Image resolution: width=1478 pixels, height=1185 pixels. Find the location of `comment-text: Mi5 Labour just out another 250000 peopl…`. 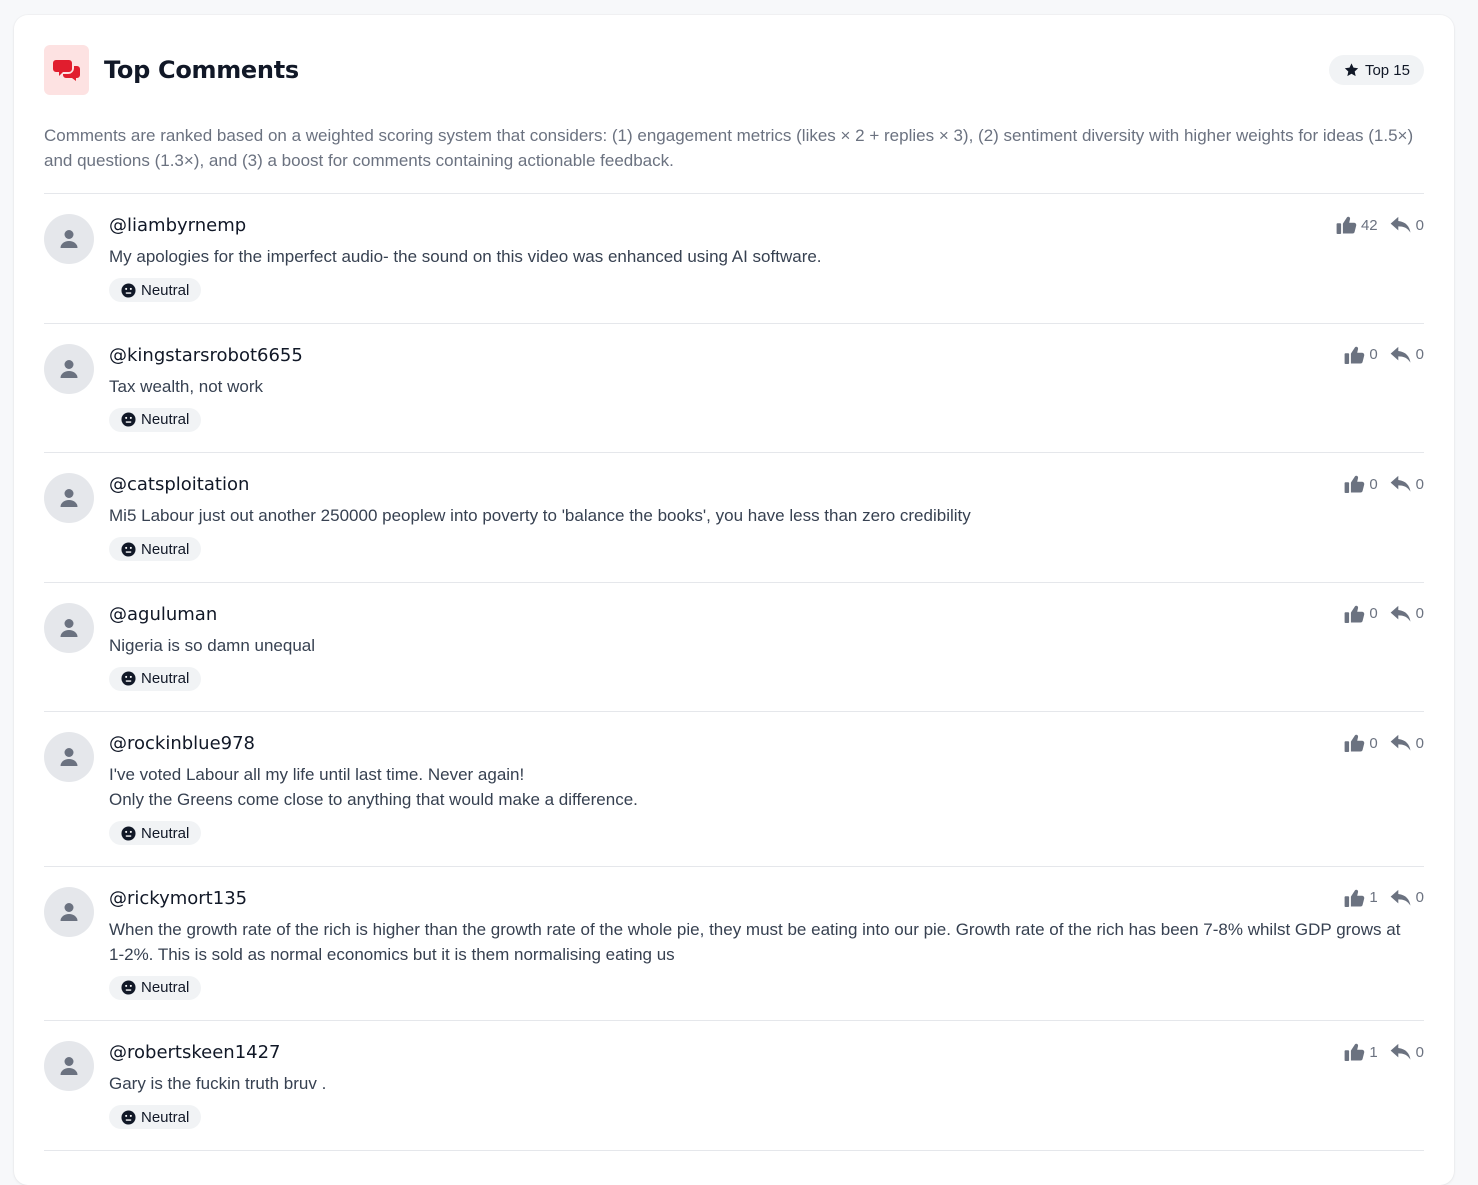

comment-text: Mi5 Labour just out another 250000 peopl… is located at coordinates (540, 515).